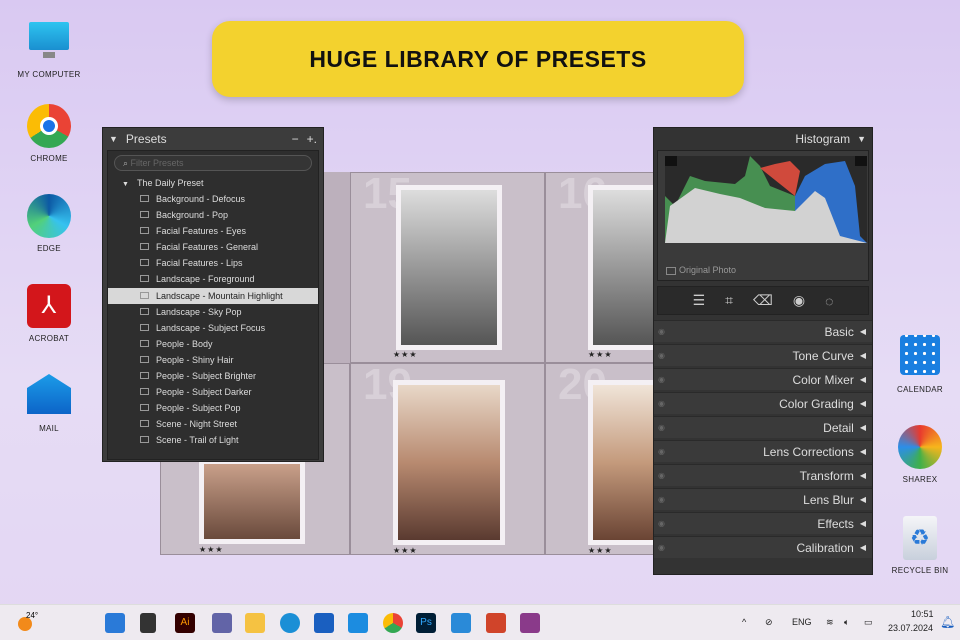 The width and height of the screenshot is (960, 640). Describe the element at coordinates (922, 614) in the screenshot. I see `clock-time: 10:51` at that location.